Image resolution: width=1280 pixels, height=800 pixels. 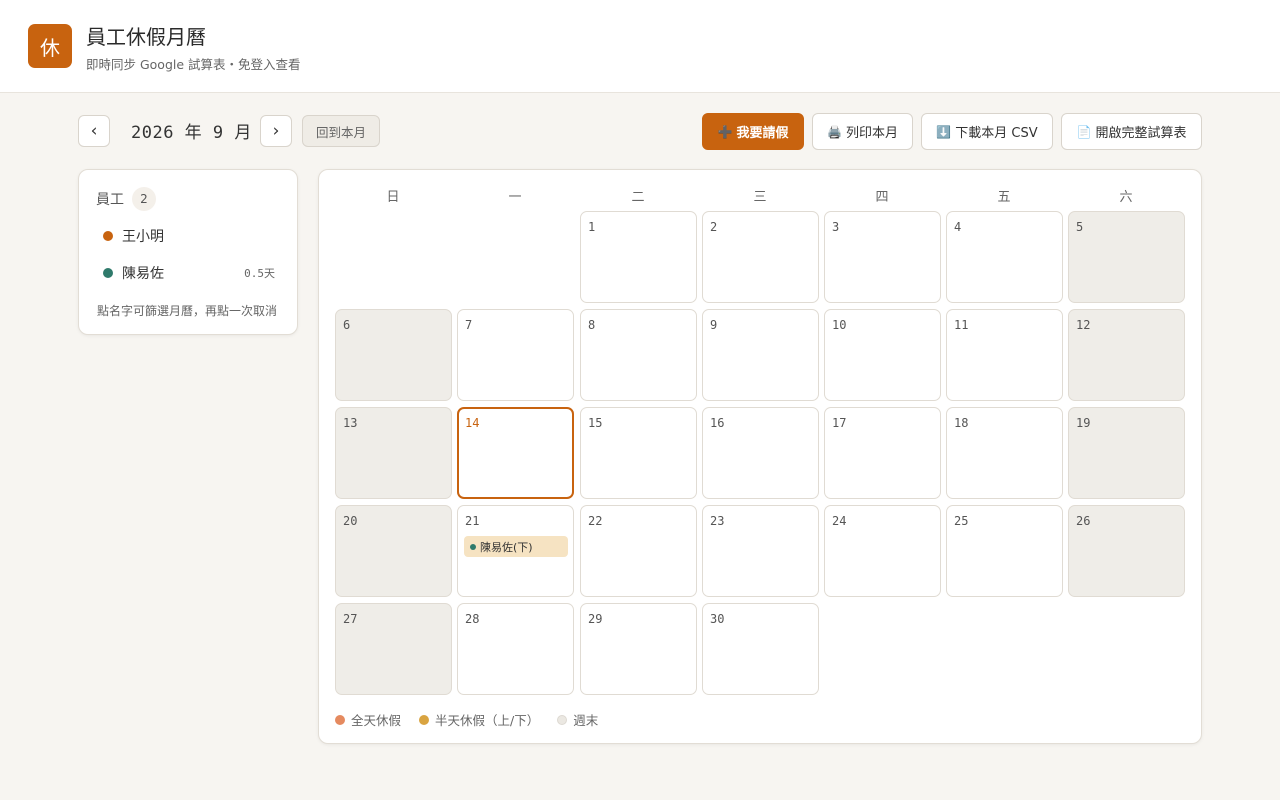 What do you see at coordinates (515, 649) in the screenshot?
I see `calendar-day-cell: 28` at bounding box center [515, 649].